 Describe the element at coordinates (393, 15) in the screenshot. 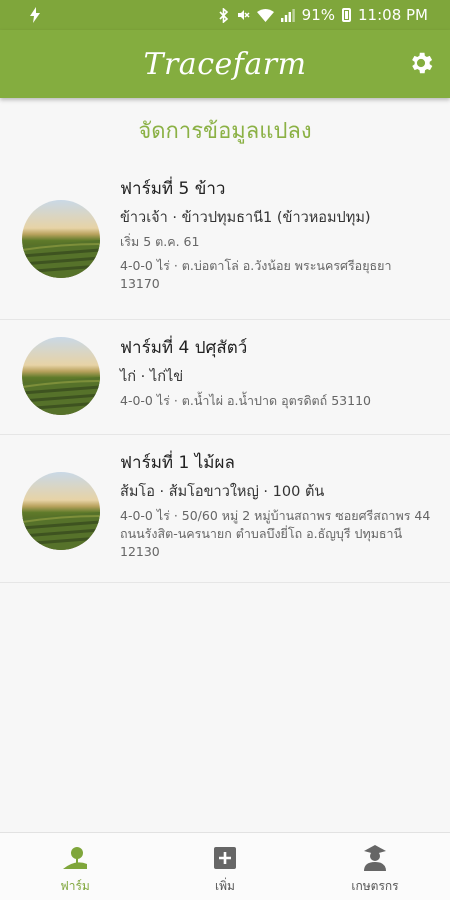

I see `status-time: 11:08 PM` at that location.